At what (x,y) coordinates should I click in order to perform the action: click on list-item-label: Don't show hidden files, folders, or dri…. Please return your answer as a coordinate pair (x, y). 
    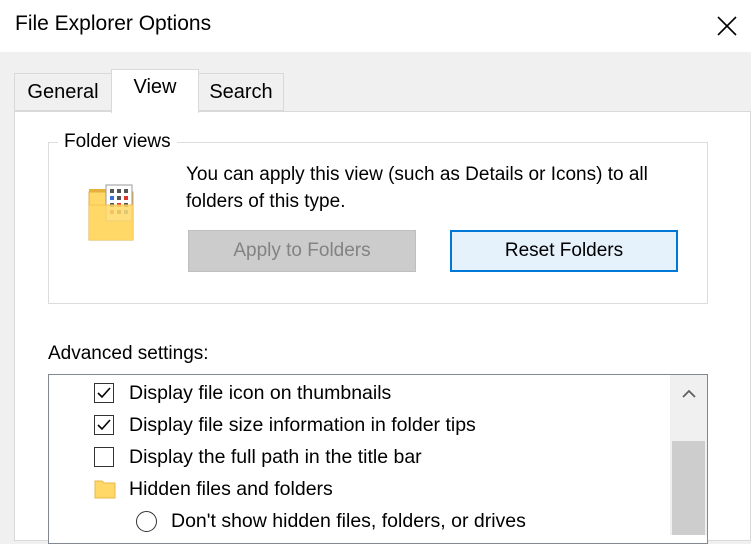
    Looking at the image, I should click on (348, 520).